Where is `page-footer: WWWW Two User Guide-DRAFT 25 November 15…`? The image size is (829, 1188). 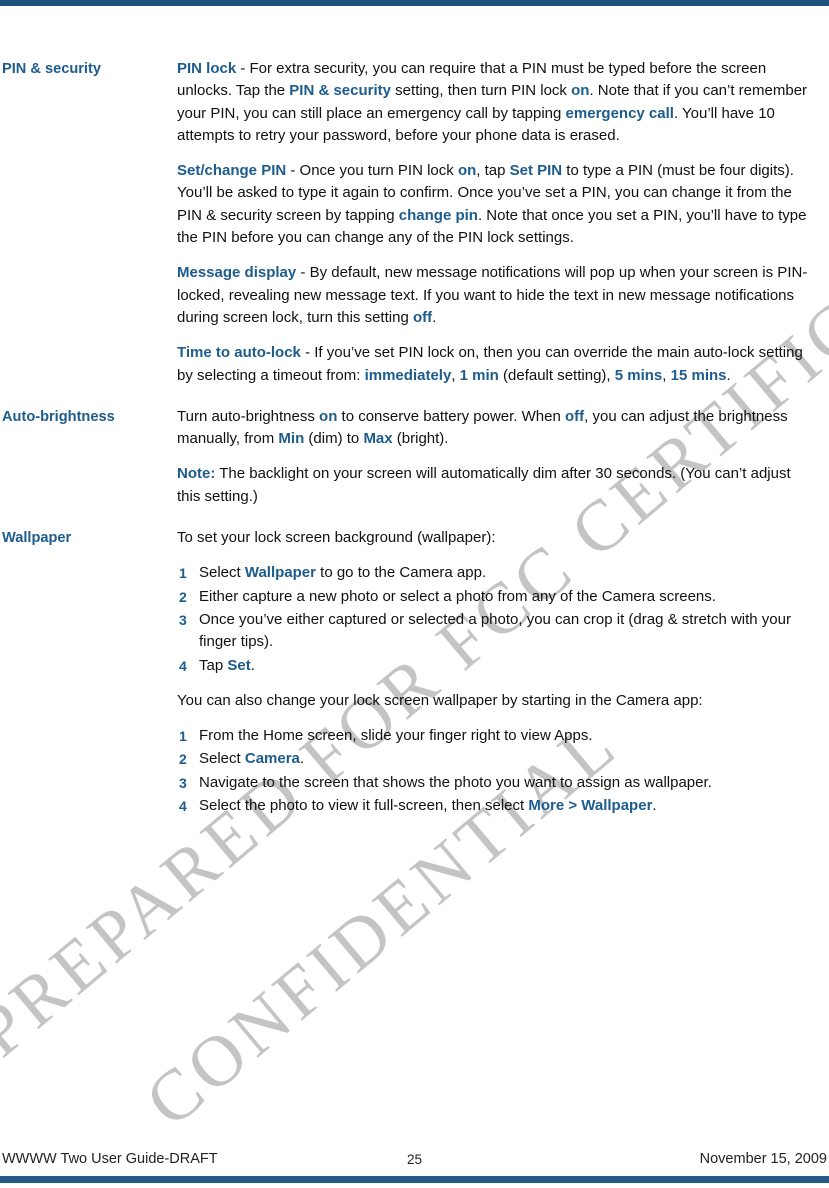 page-footer: WWWW Two User Guide-DRAFT 25 November 15… is located at coordinates (414, 1163).